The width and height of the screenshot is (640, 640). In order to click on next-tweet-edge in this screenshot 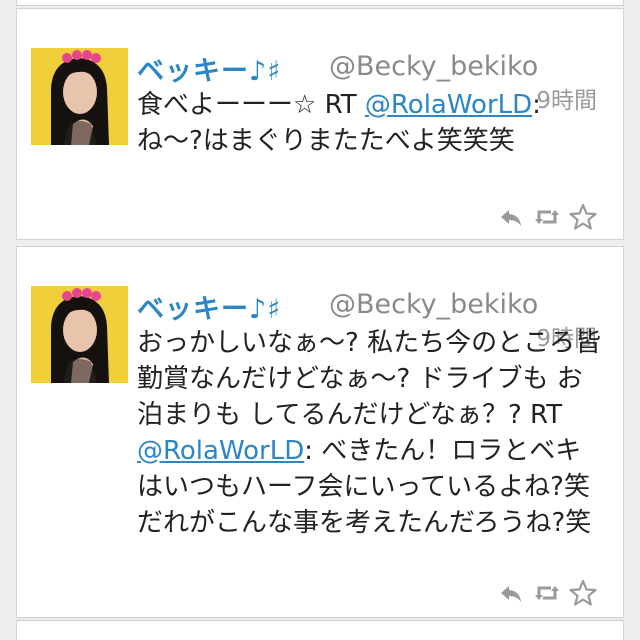, I will do `click(320, 630)`.